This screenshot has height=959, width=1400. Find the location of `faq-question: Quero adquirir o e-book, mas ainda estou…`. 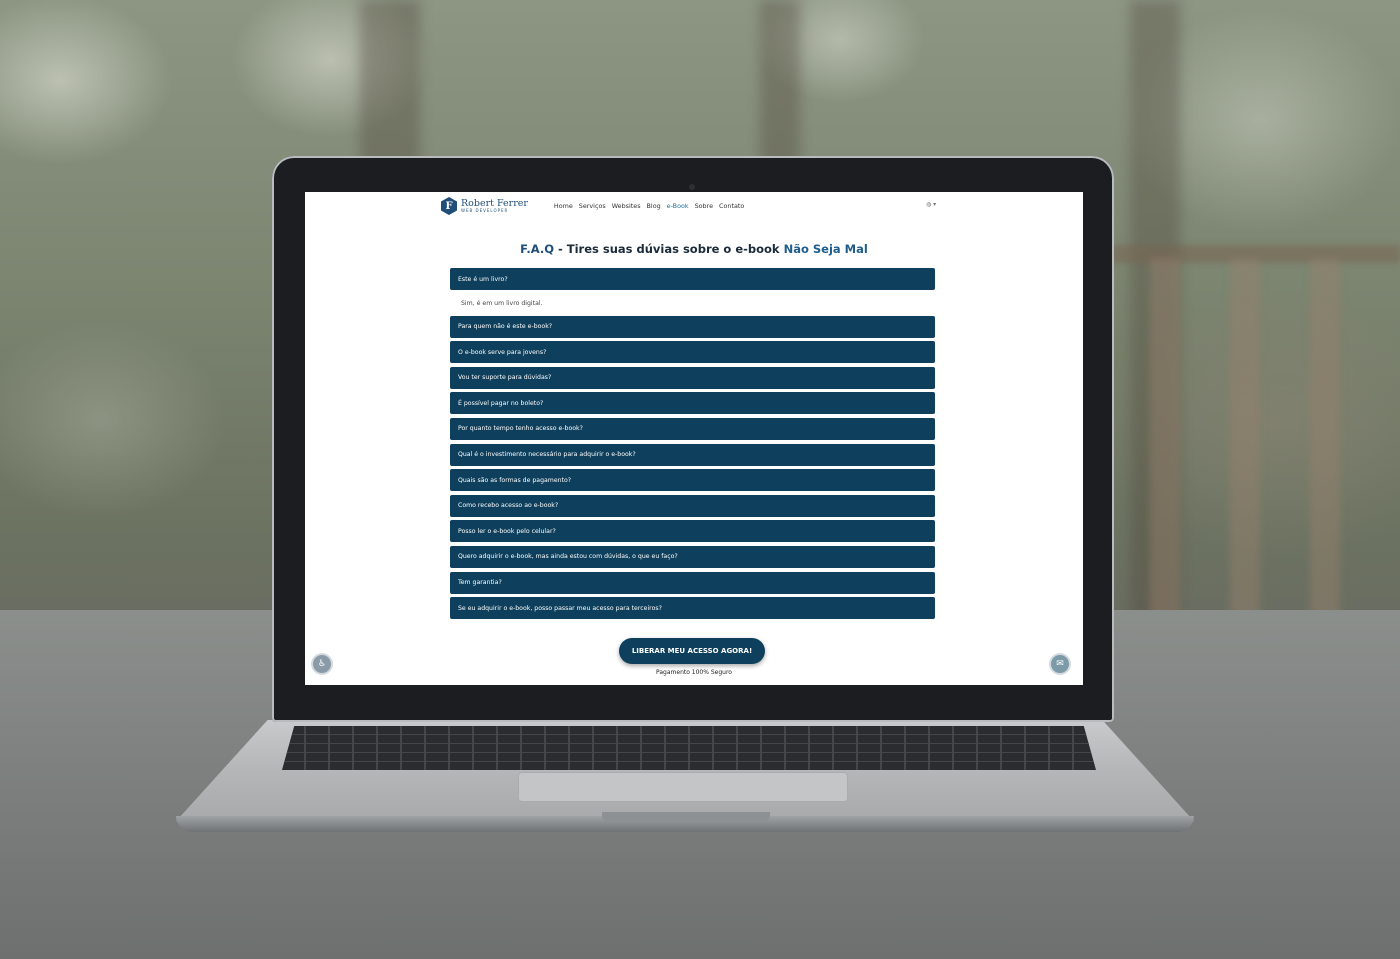

faq-question: Quero adquirir o e-book, mas ainda estou… is located at coordinates (692, 556).